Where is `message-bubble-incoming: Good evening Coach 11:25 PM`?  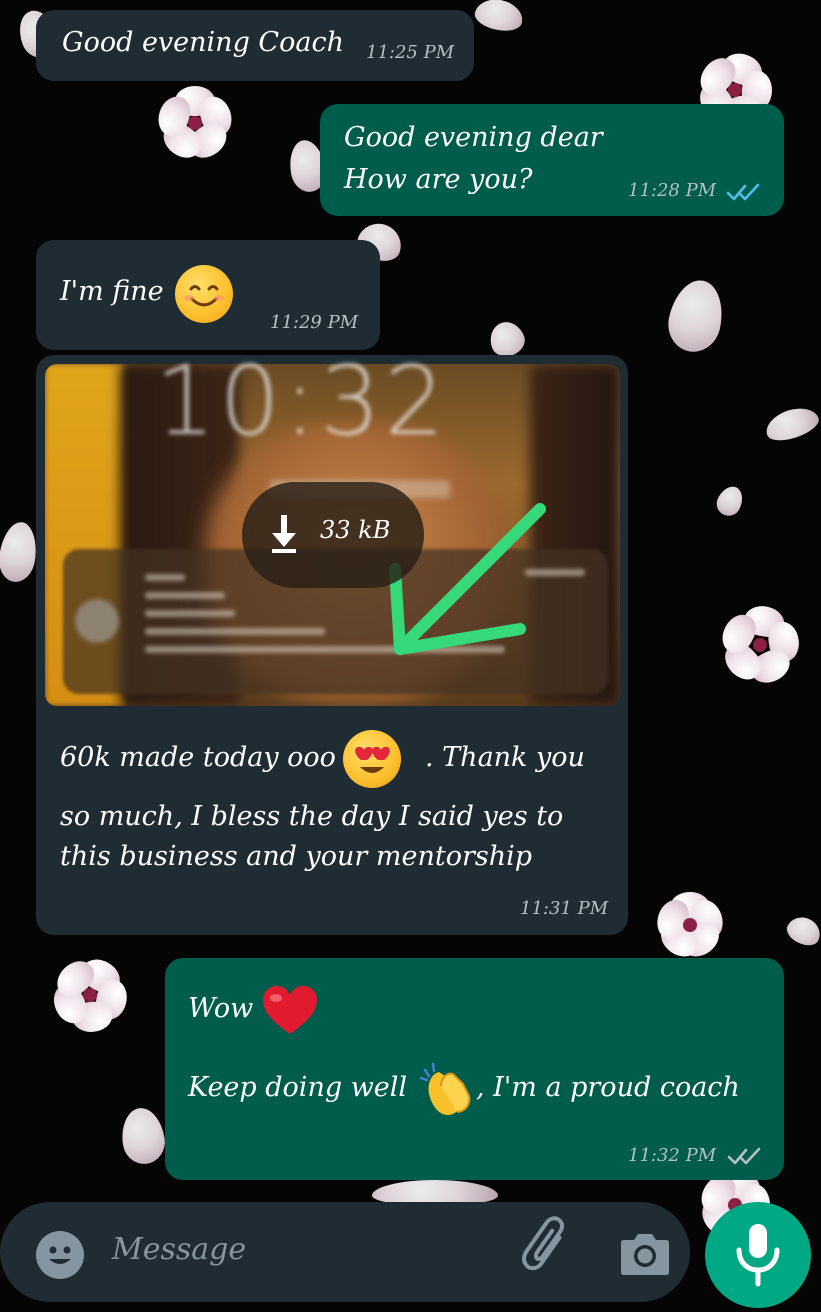
message-bubble-incoming: Good evening Coach 11:25 PM is located at coordinates (255, 45).